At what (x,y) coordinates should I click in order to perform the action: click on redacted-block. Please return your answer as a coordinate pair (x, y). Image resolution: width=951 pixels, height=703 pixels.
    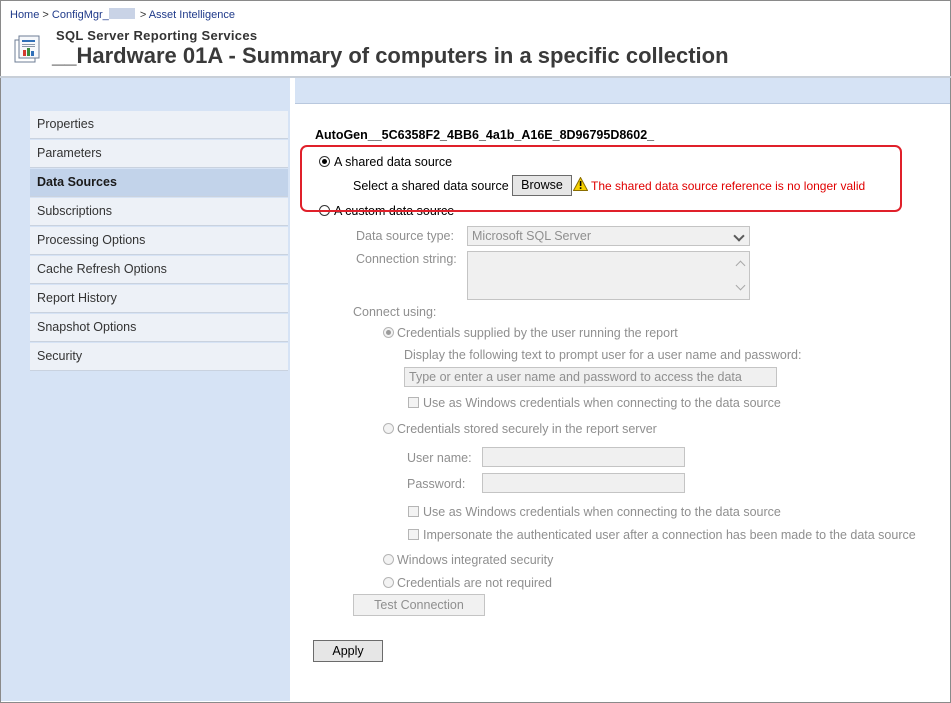
    Looking at the image, I should click on (121, 13).